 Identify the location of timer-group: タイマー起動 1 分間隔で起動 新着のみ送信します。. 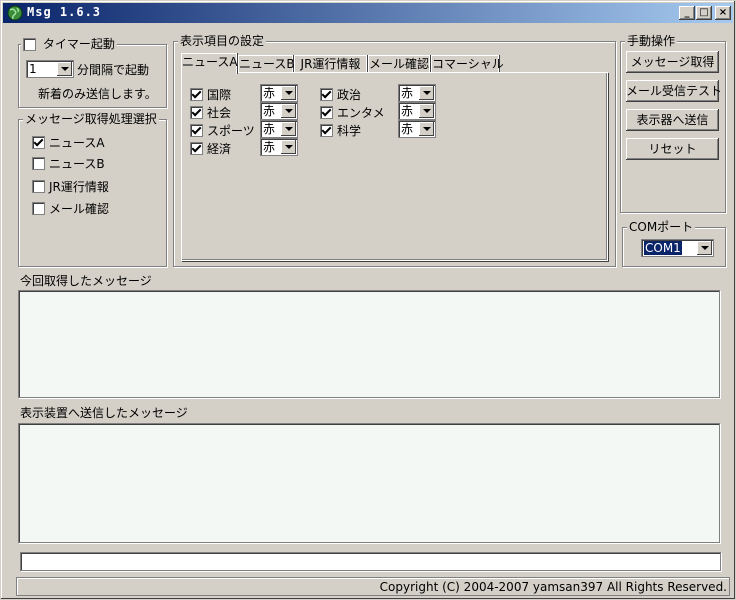
(92, 72).